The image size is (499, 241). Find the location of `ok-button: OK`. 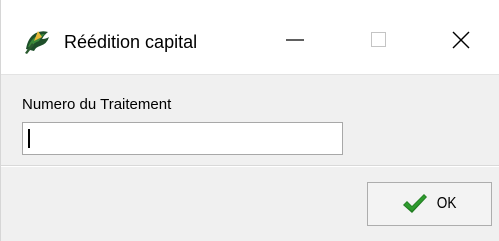

ok-button: OK is located at coordinates (429, 204).